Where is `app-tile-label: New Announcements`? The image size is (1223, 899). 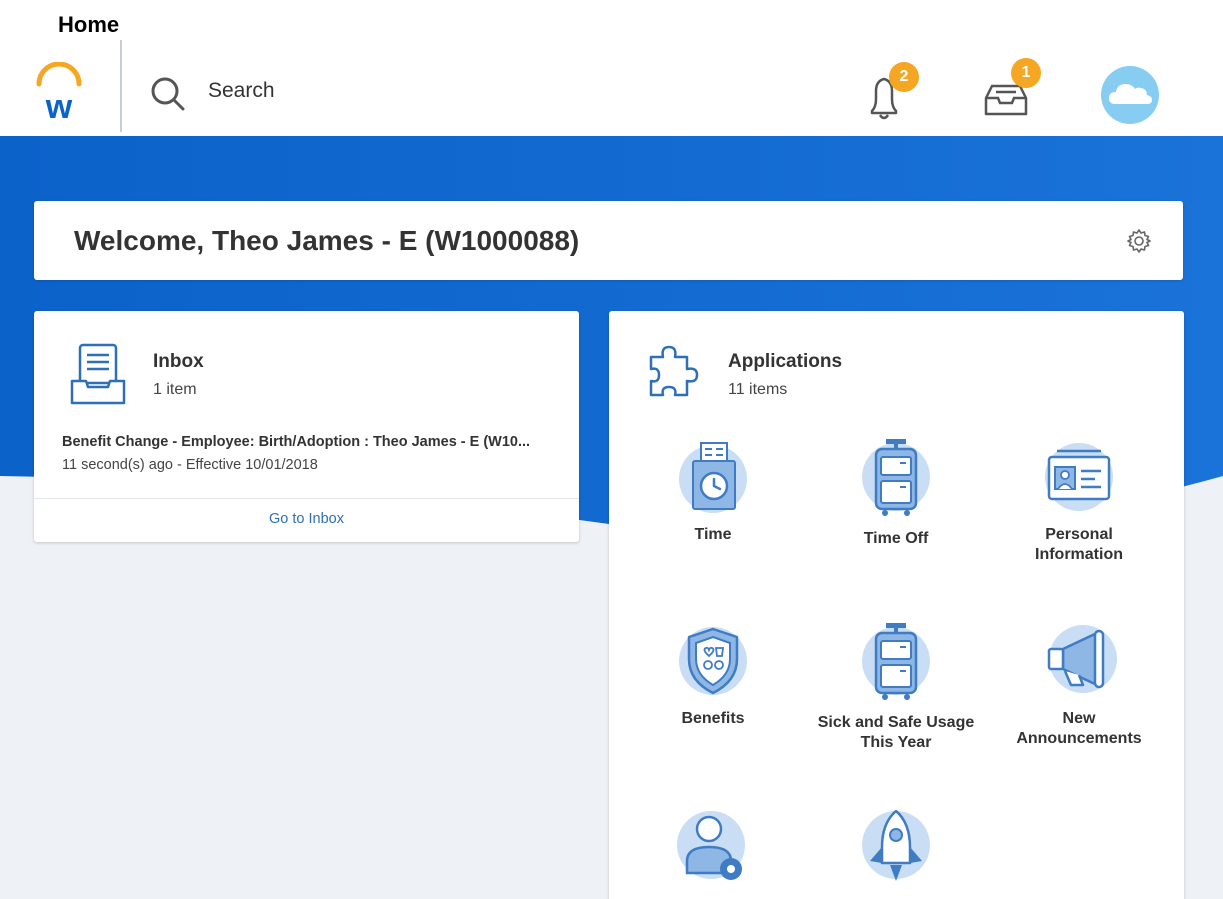 app-tile-label: New Announcements is located at coordinates (1079, 728).